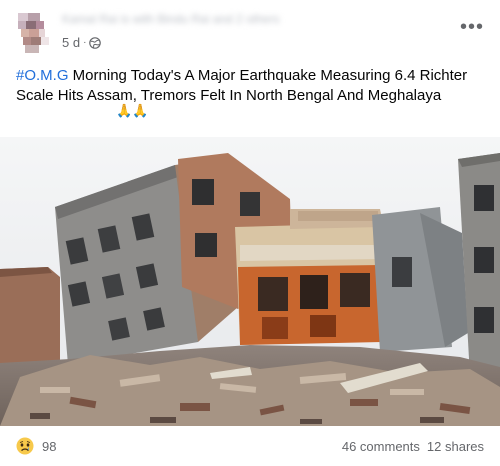 Image resolution: width=500 pixels, height=466 pixels. What do you see at coordinates (42, 75) in the screenshot?
I see `hashtag-link: #O.M.G` at bounding box center [42, 75].